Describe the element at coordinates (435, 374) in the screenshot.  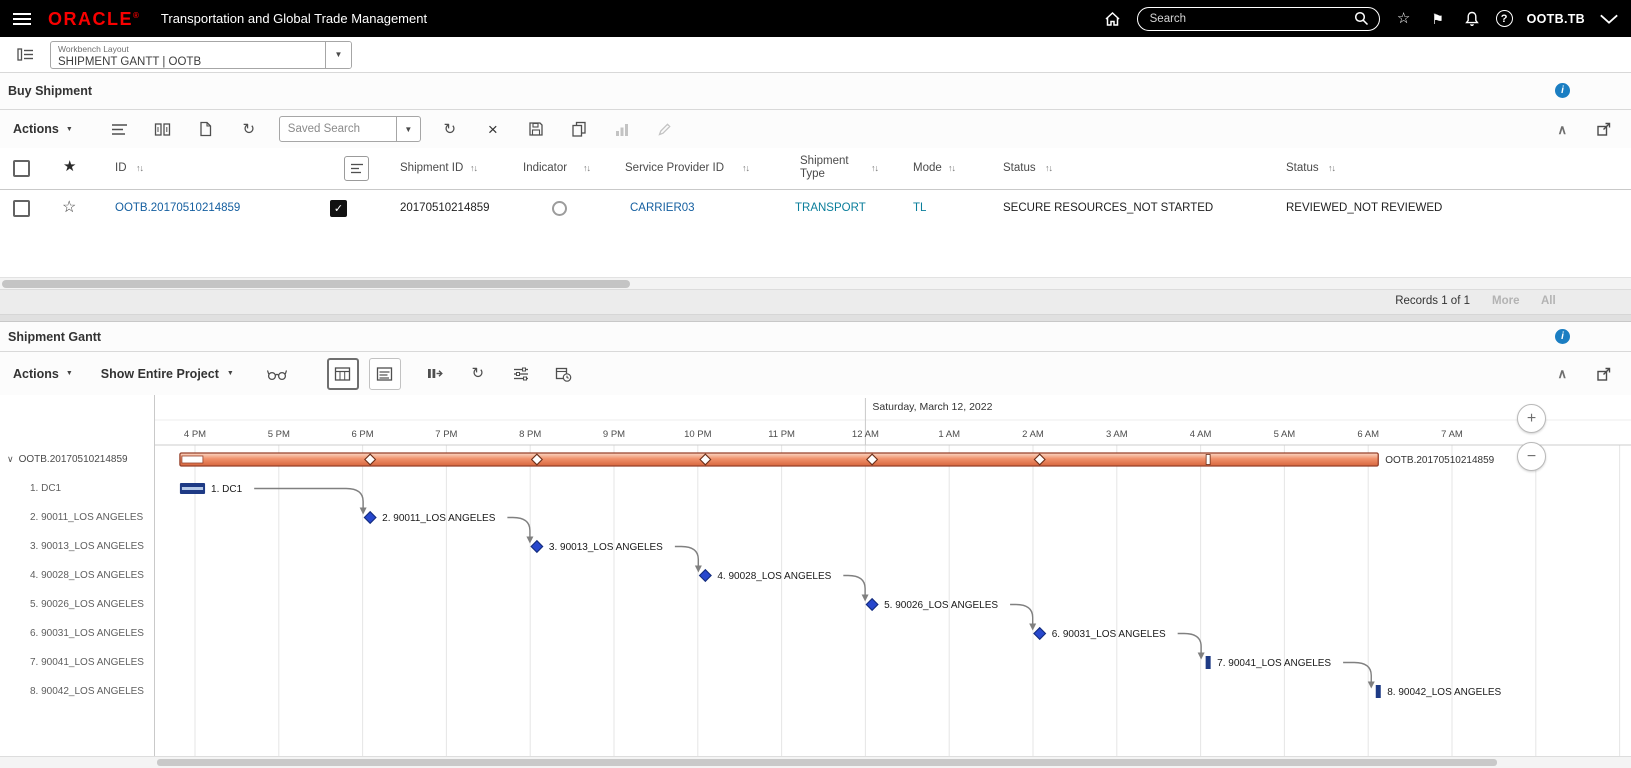
I see `rollup-button` at that location.